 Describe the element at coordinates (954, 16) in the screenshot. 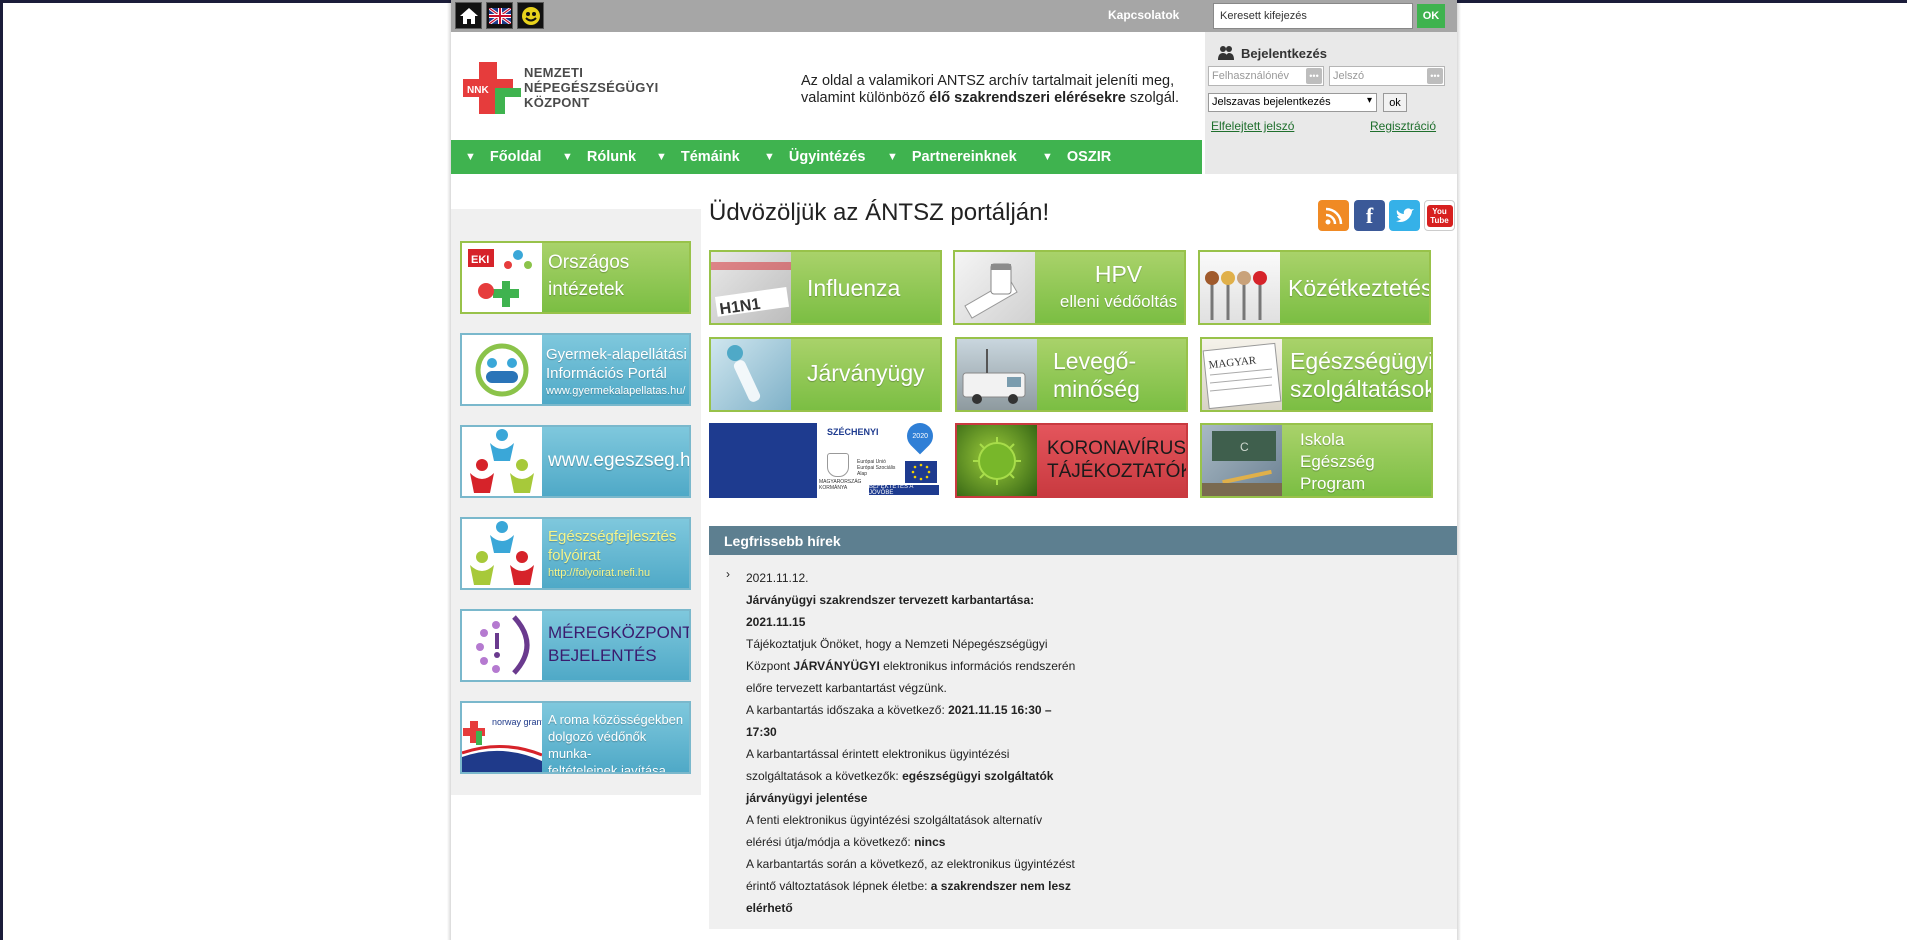

I see `top-bar: Kapcsolatok Keresett kifejezés OK` at that location.